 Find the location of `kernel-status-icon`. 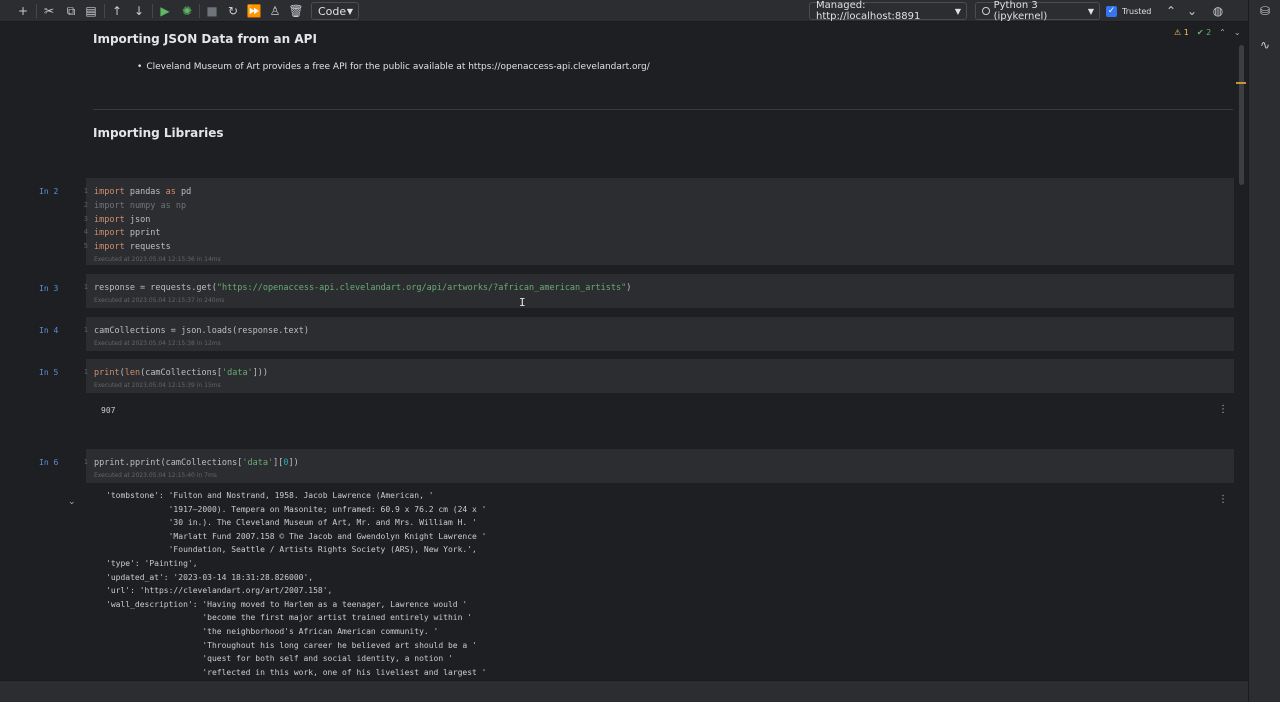

kernel-status-icon is located at coordinates (986, 11).